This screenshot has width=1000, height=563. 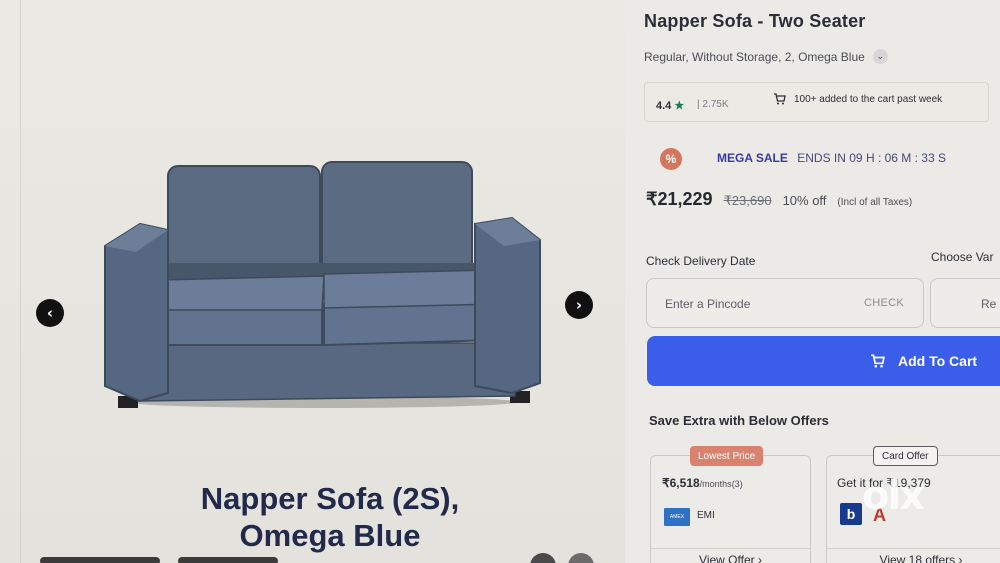 What do you see at coordinates (913, 555) in the screenshot?
I see `view-offers-link: View 18 offers ›` at bounding box center [913, 555].